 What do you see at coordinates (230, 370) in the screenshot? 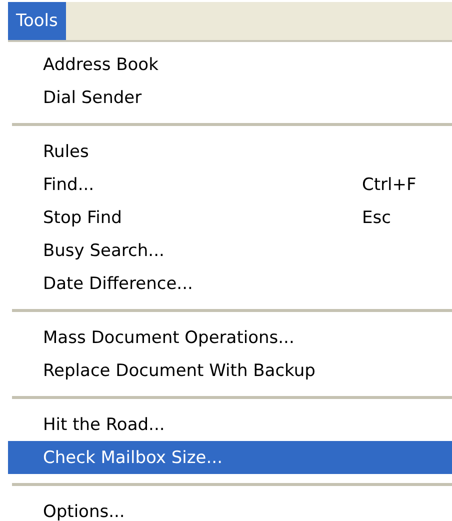
I see `menu-item: Replace Document With Backup` at bounding box center [230, 370].